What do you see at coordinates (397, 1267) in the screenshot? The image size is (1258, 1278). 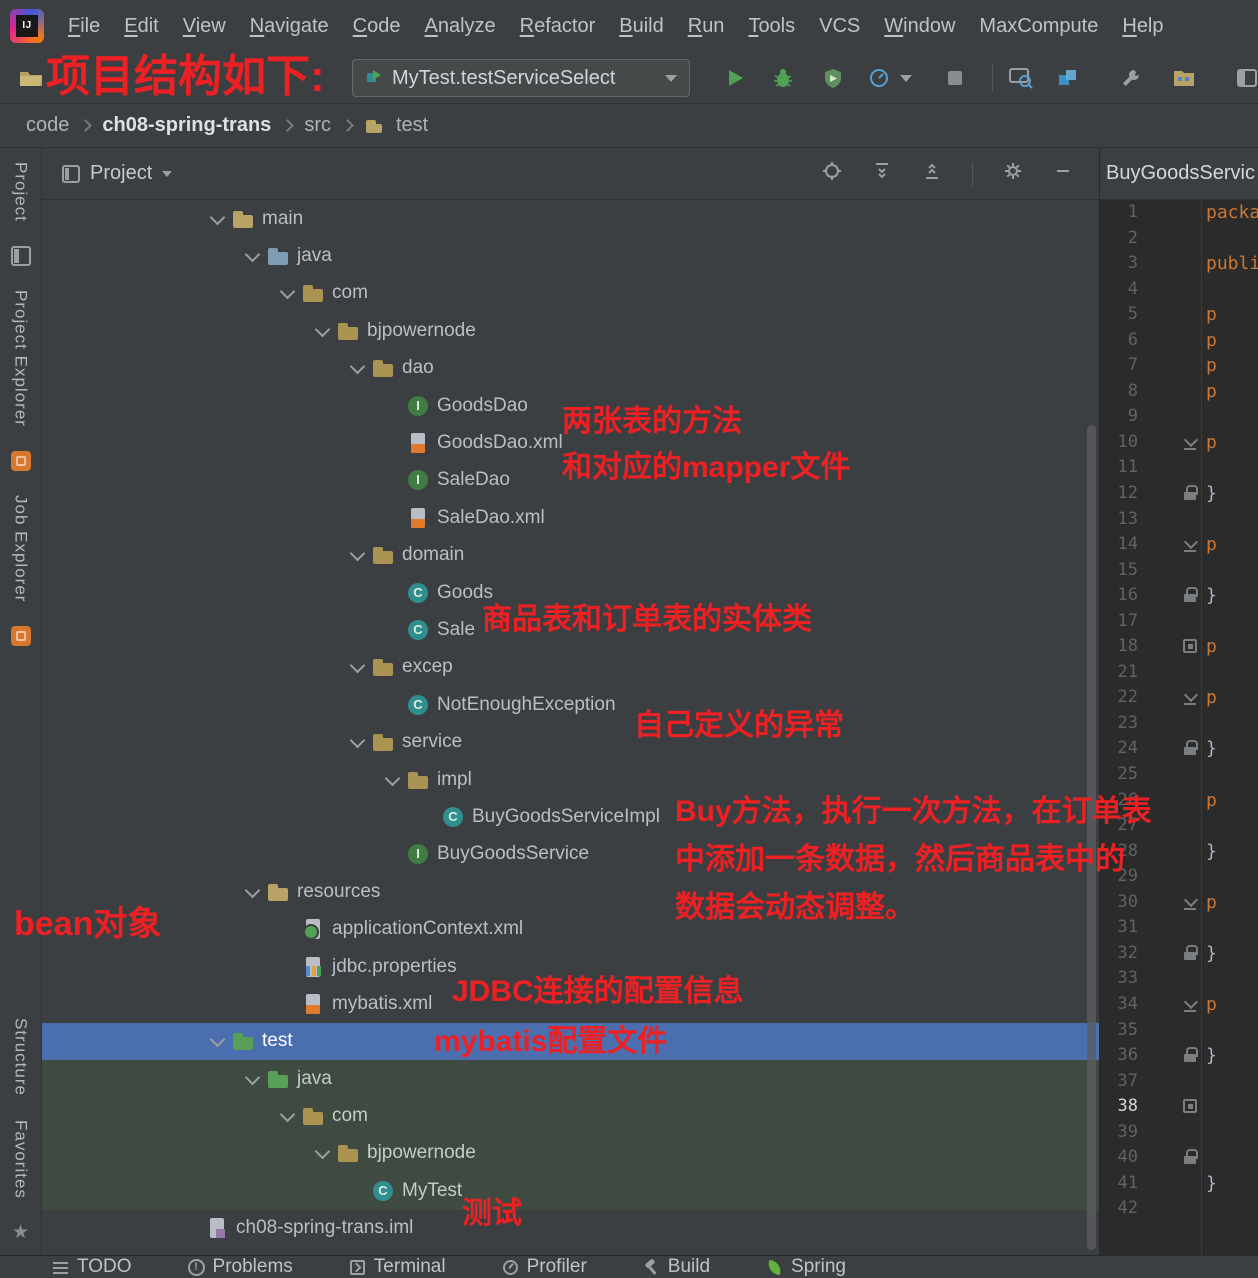 I see `status-item-terminal: Terminal` at bounding box center [397, 1267].